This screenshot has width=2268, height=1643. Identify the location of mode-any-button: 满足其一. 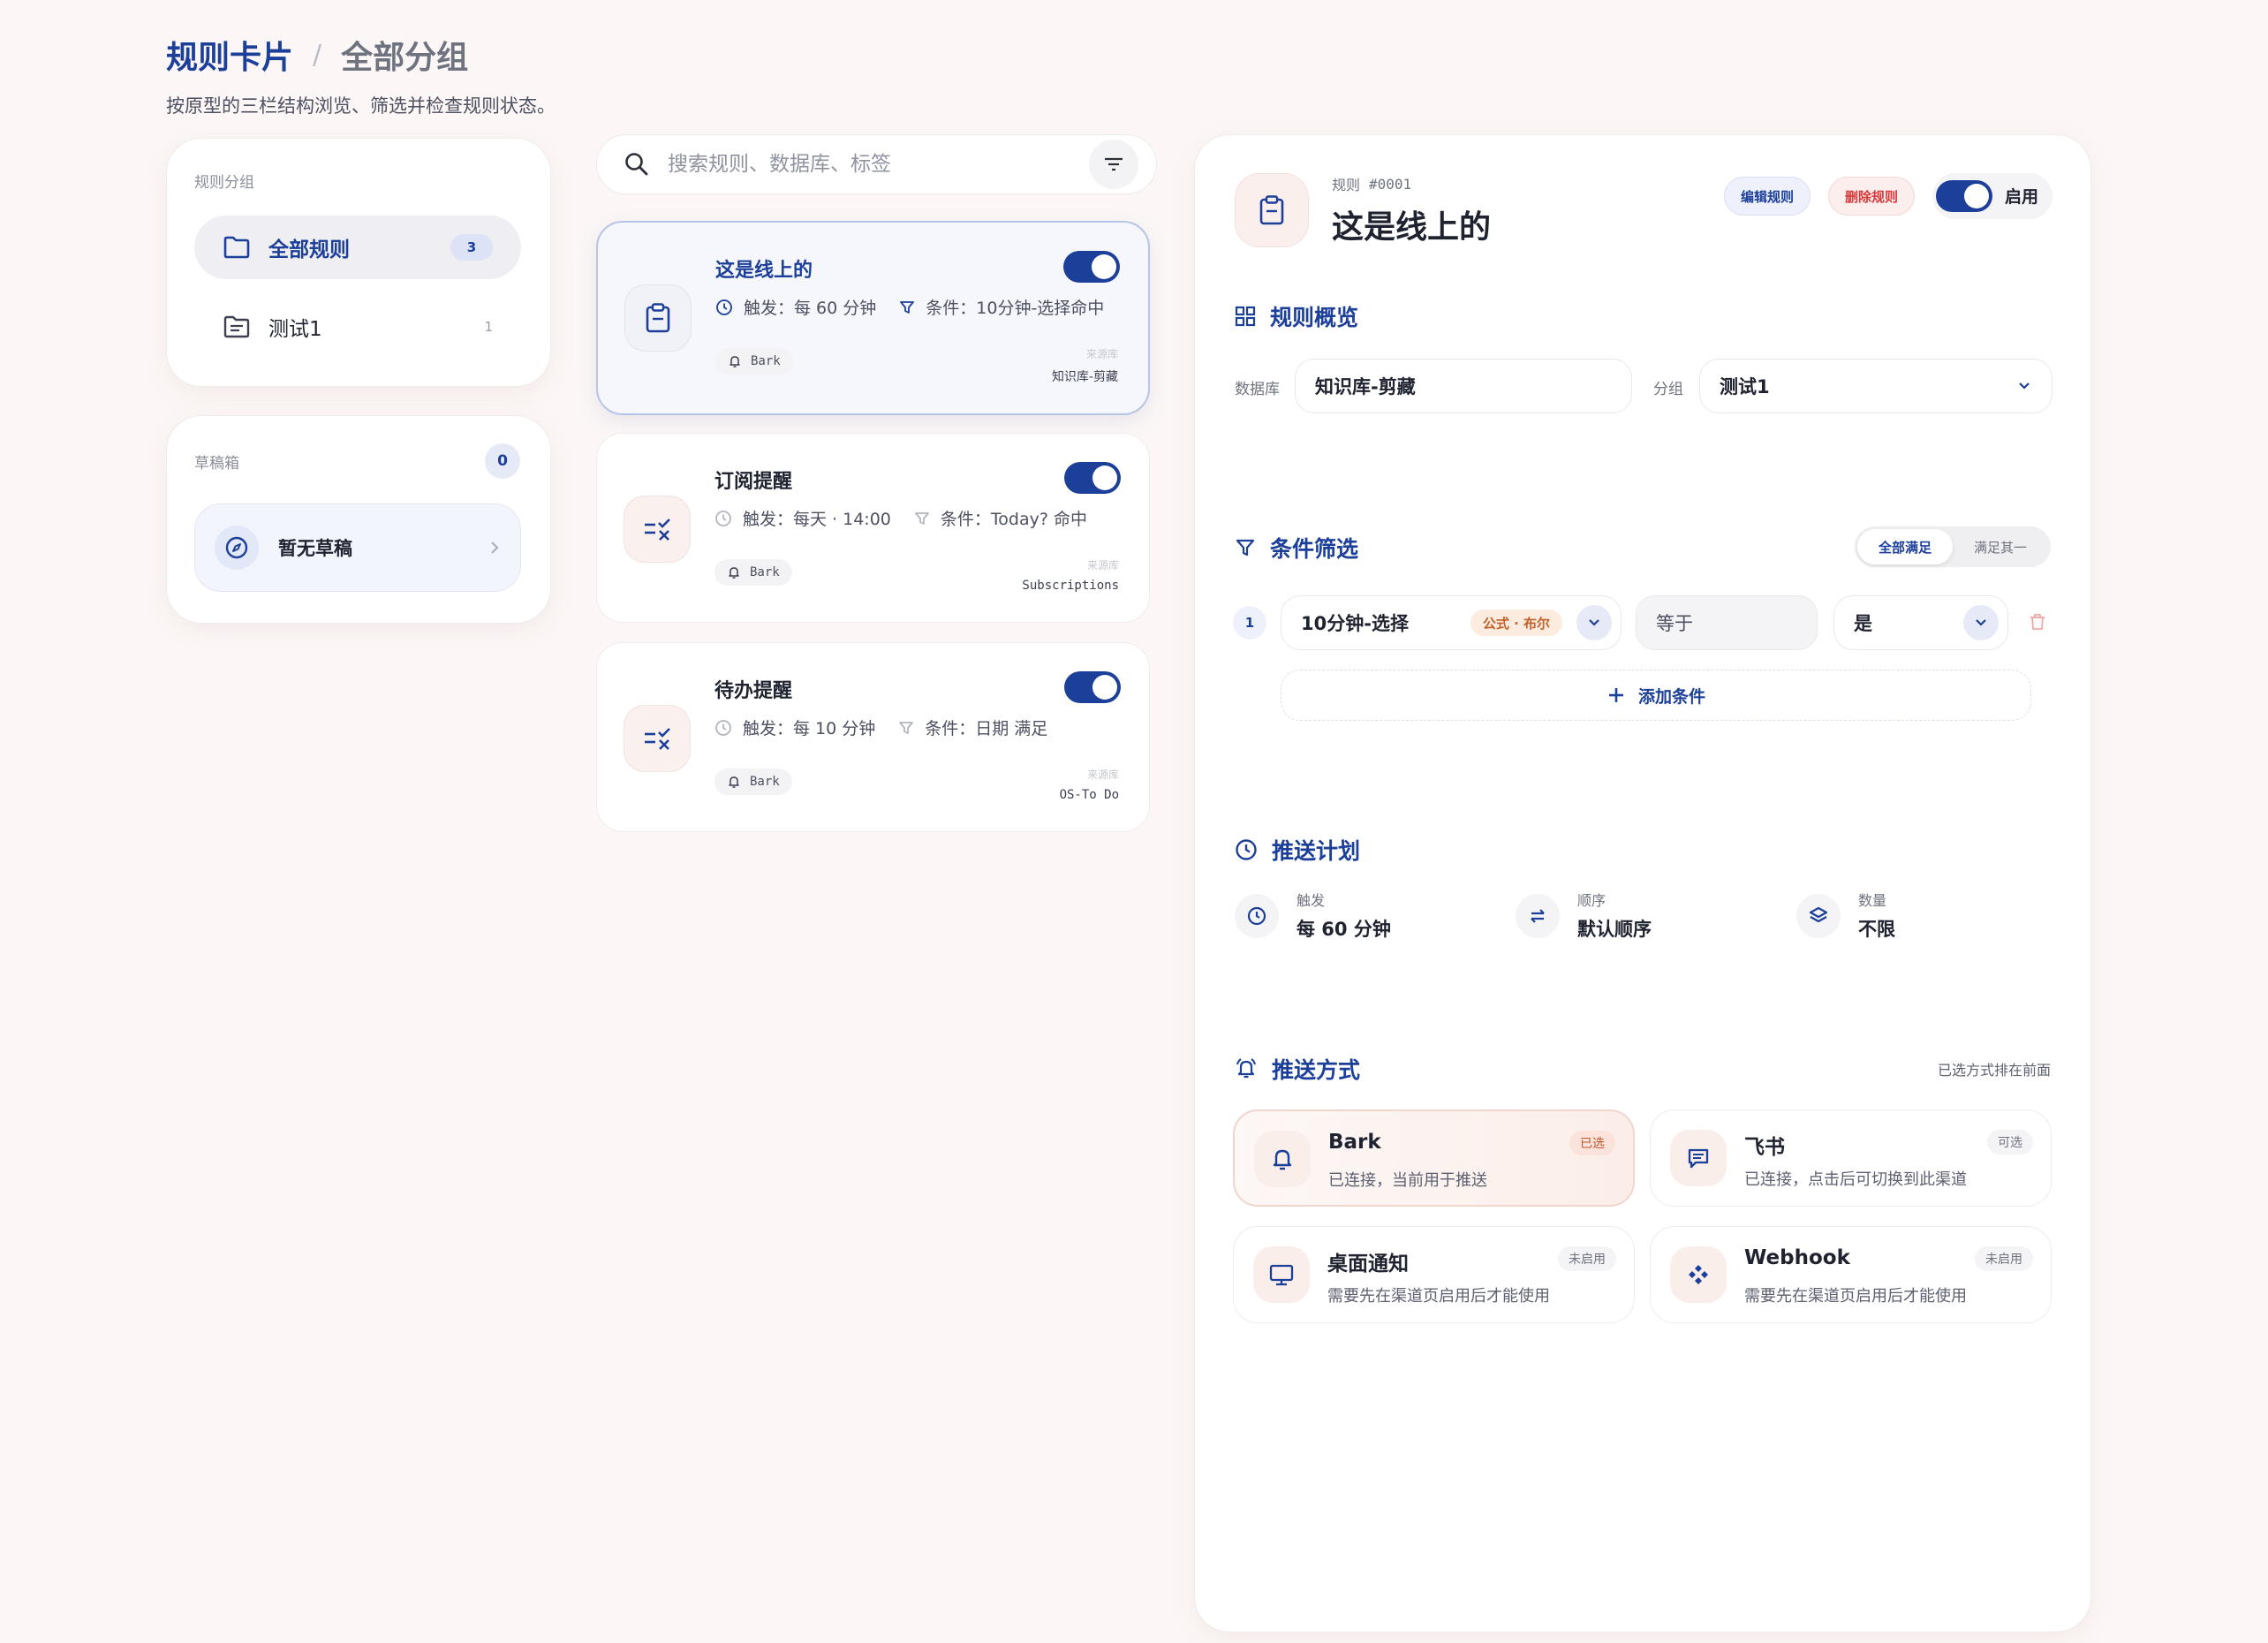
(2001, 546).